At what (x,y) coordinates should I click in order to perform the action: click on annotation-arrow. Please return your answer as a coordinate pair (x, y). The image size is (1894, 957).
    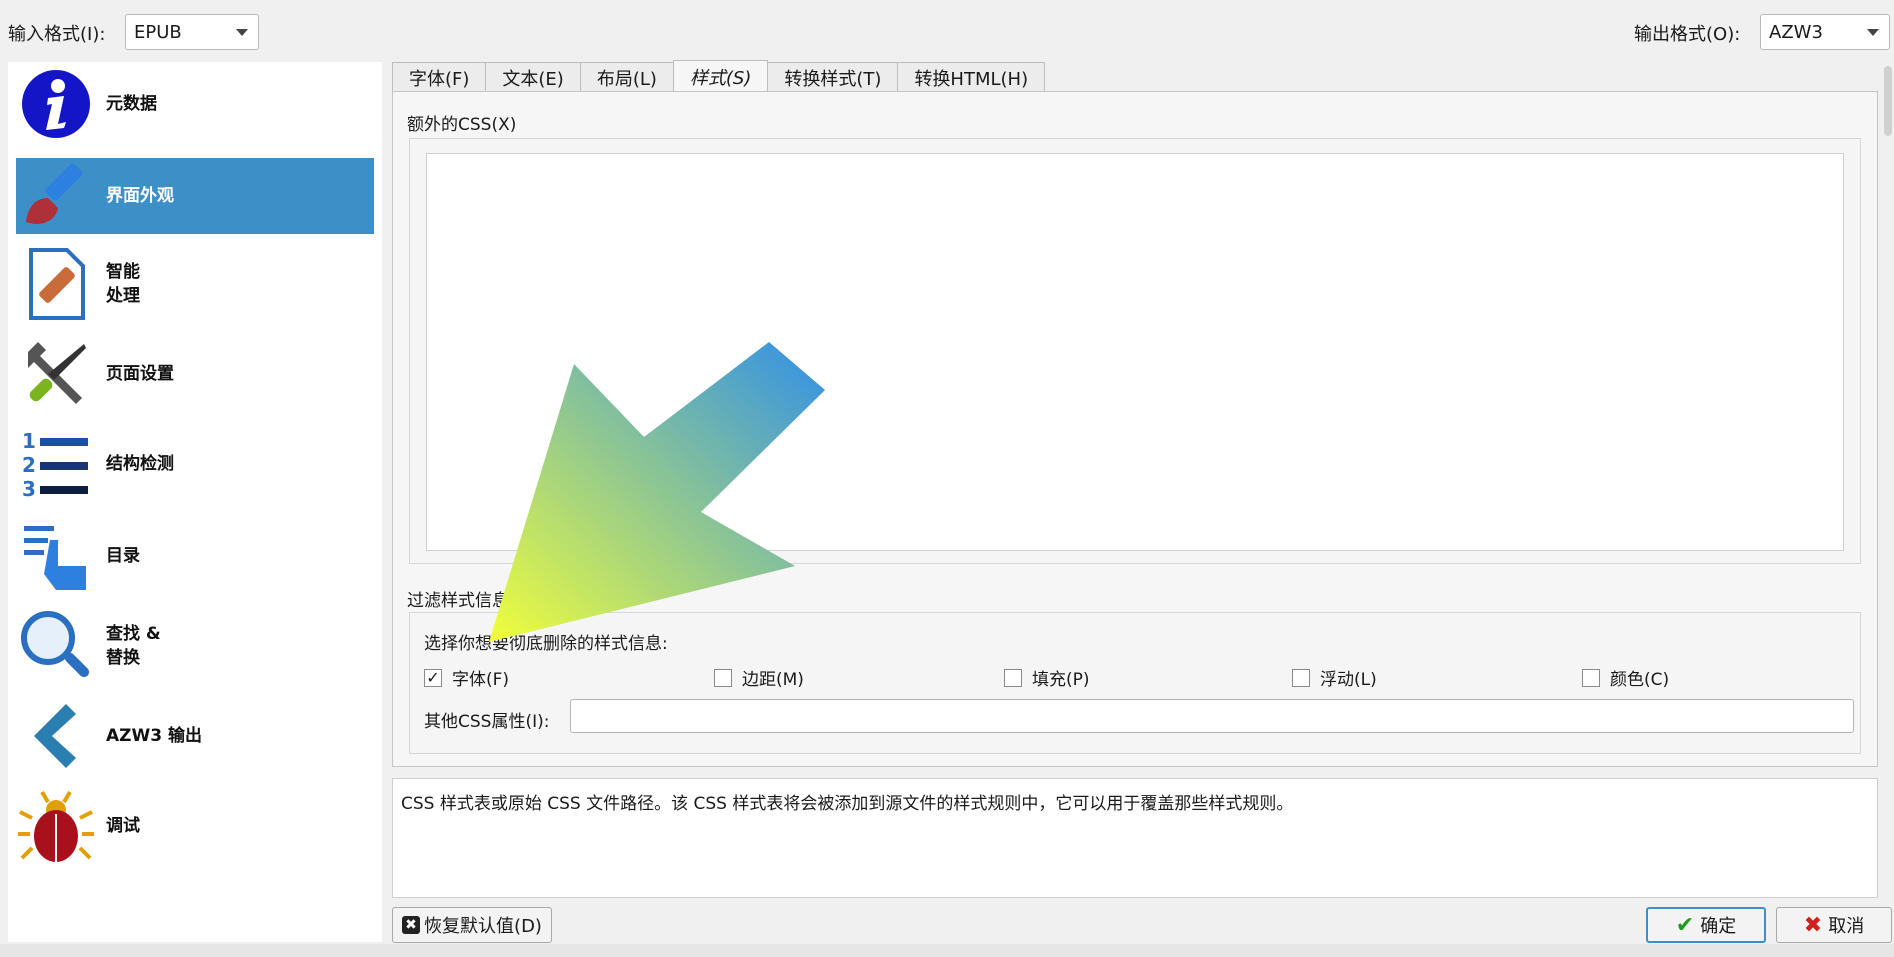
    Looking at the image, I should click on (657, 492).